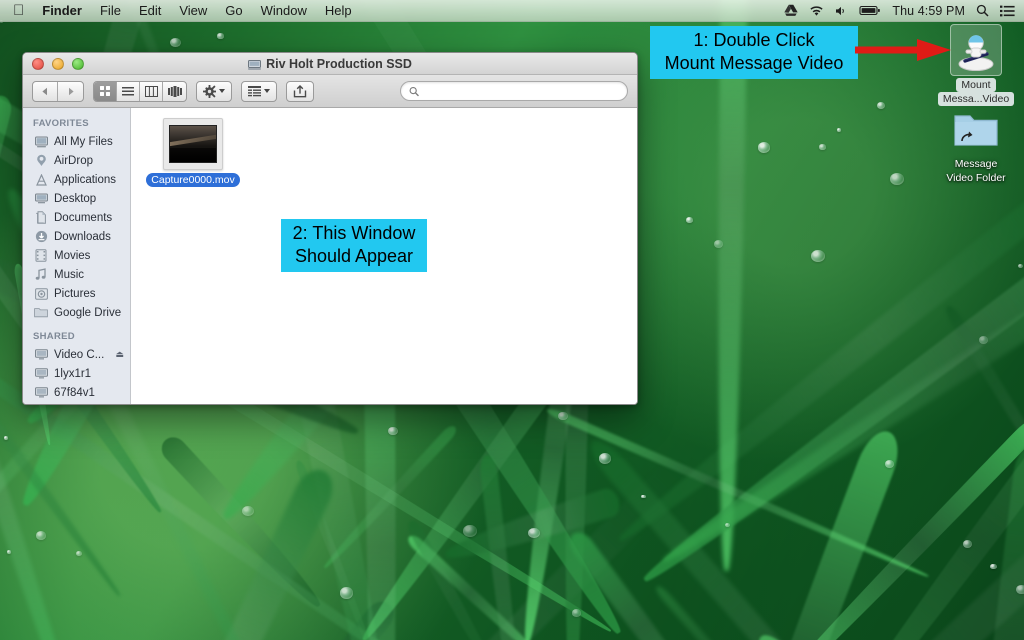 Image resolution: width=1024 pixels, height=640 pixels. I want to click on forward-button, so click(70, 91).